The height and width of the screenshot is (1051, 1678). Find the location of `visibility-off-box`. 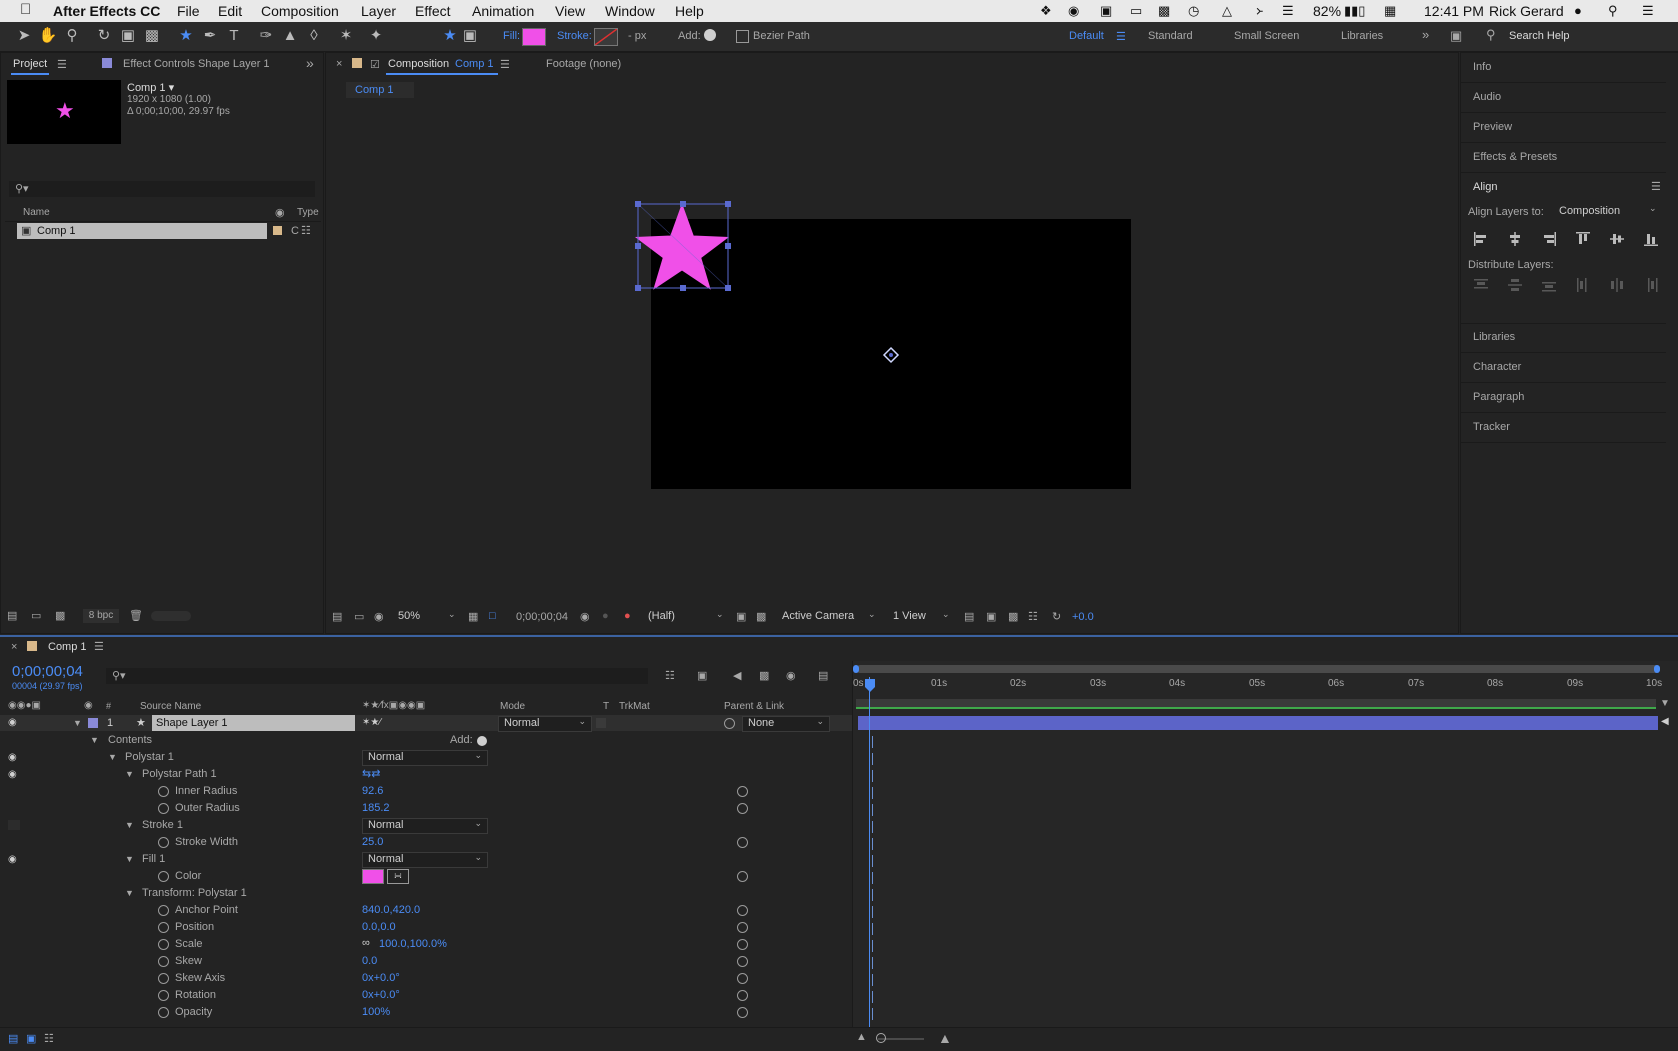

visibility-off-box is located at coordinates (14, 825).